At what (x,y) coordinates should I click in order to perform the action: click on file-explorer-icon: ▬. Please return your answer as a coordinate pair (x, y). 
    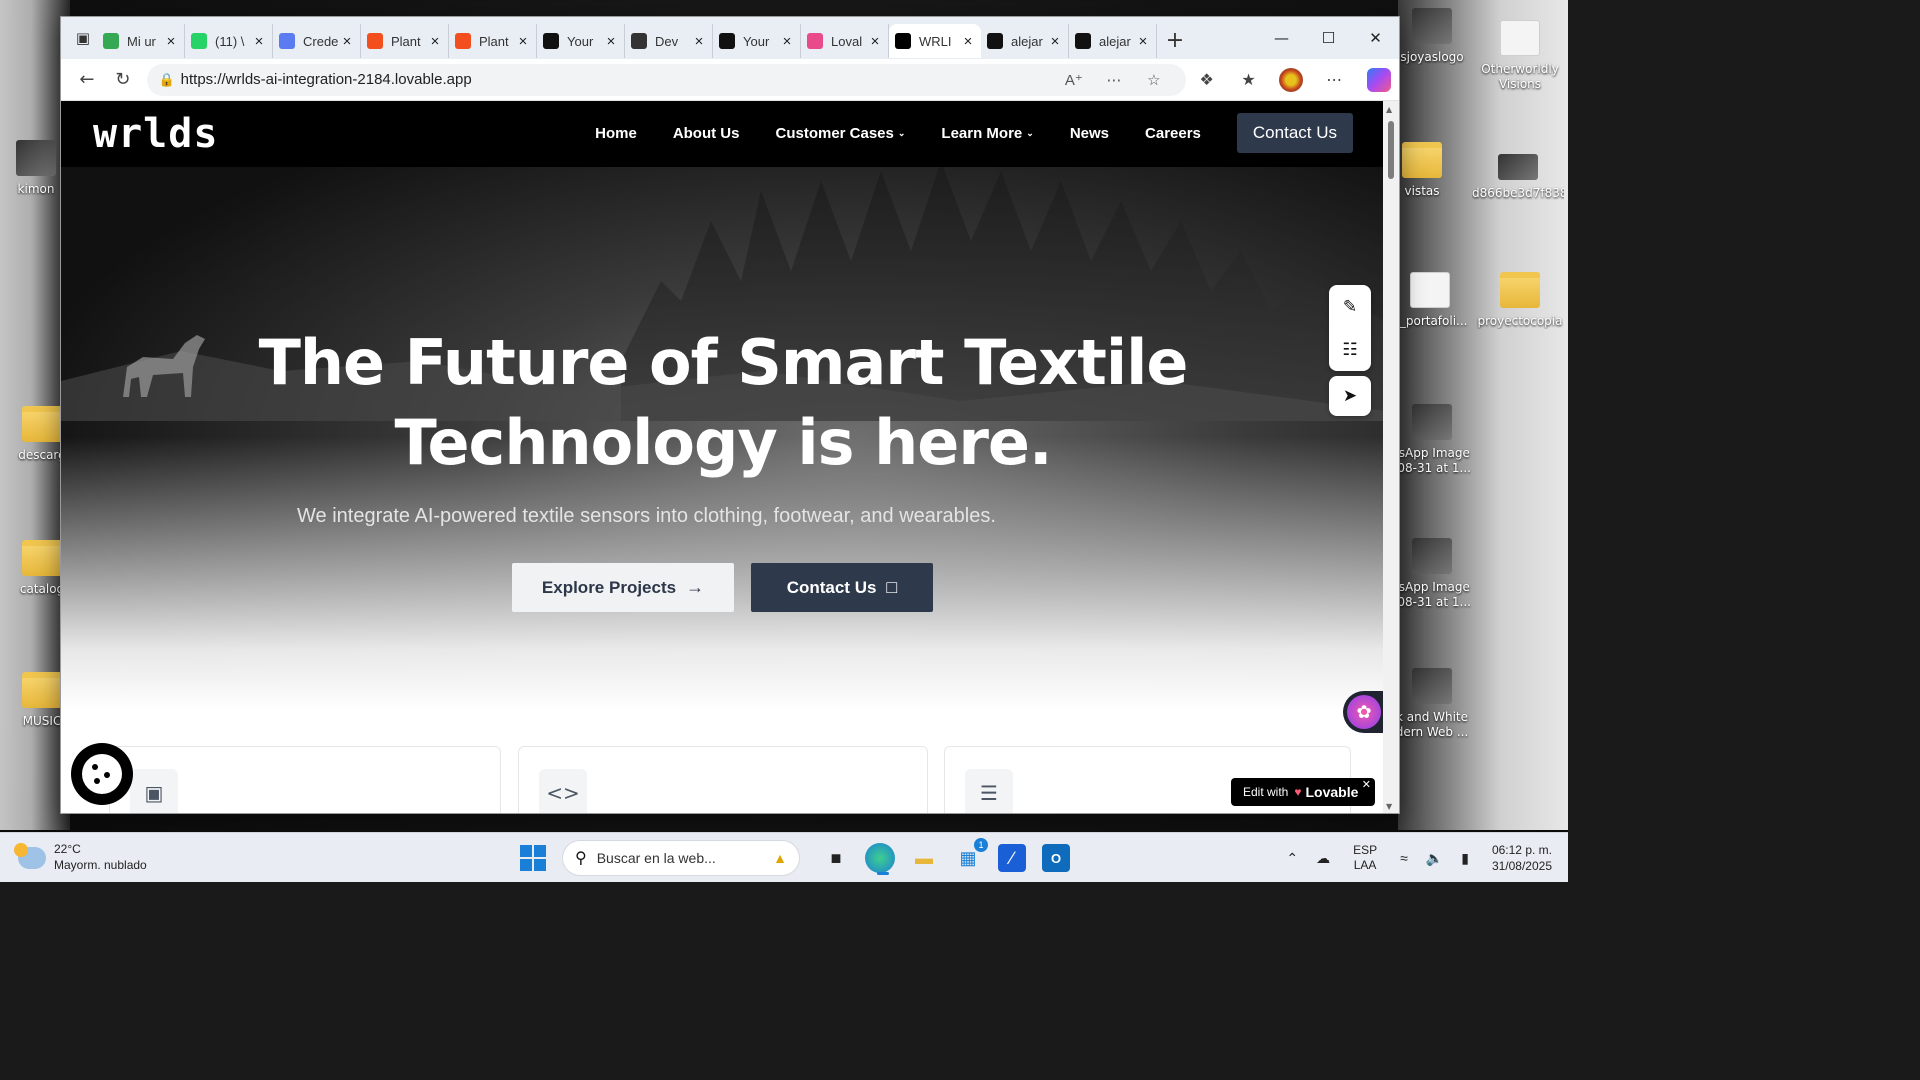
    Looking at the image, I should click on (924, 858).